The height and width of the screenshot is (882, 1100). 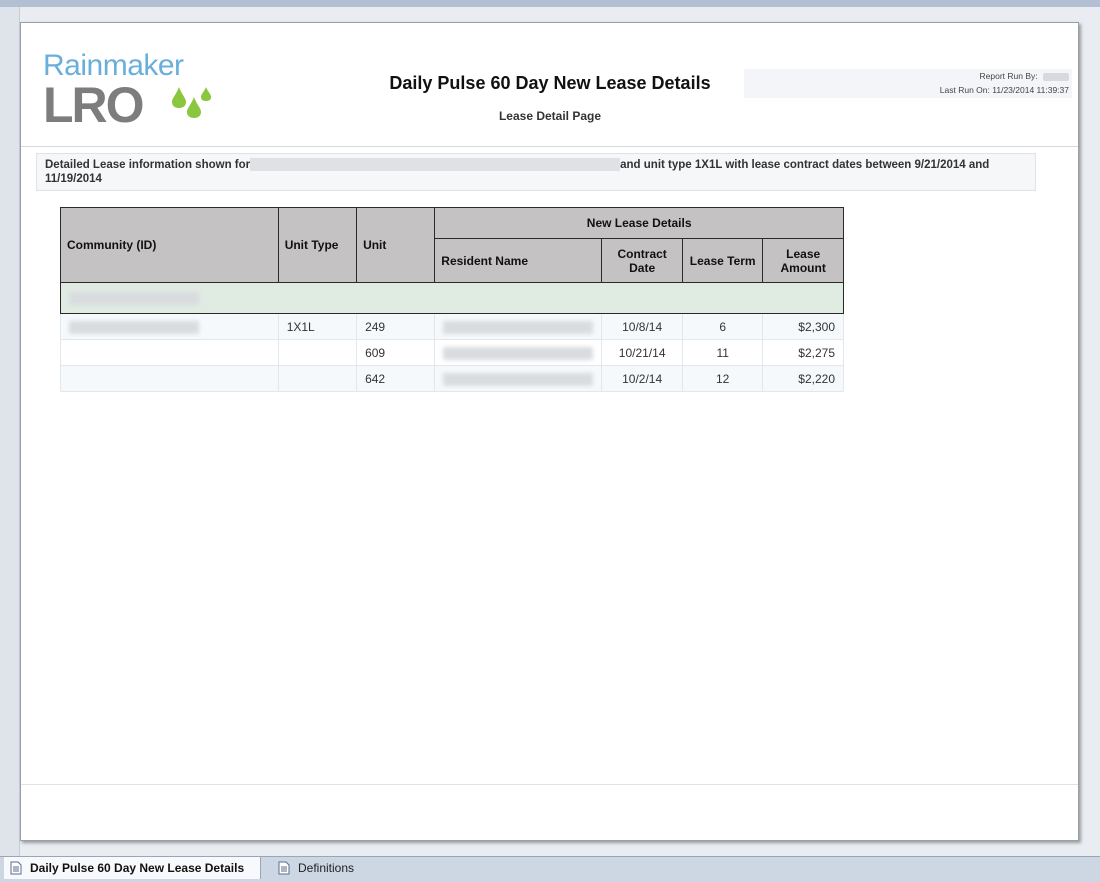 What do you see at coordinates (639, 223) in the screenshot?
I see `header-new-lease-details: New Lease Details` at bounding box center [639, 223].